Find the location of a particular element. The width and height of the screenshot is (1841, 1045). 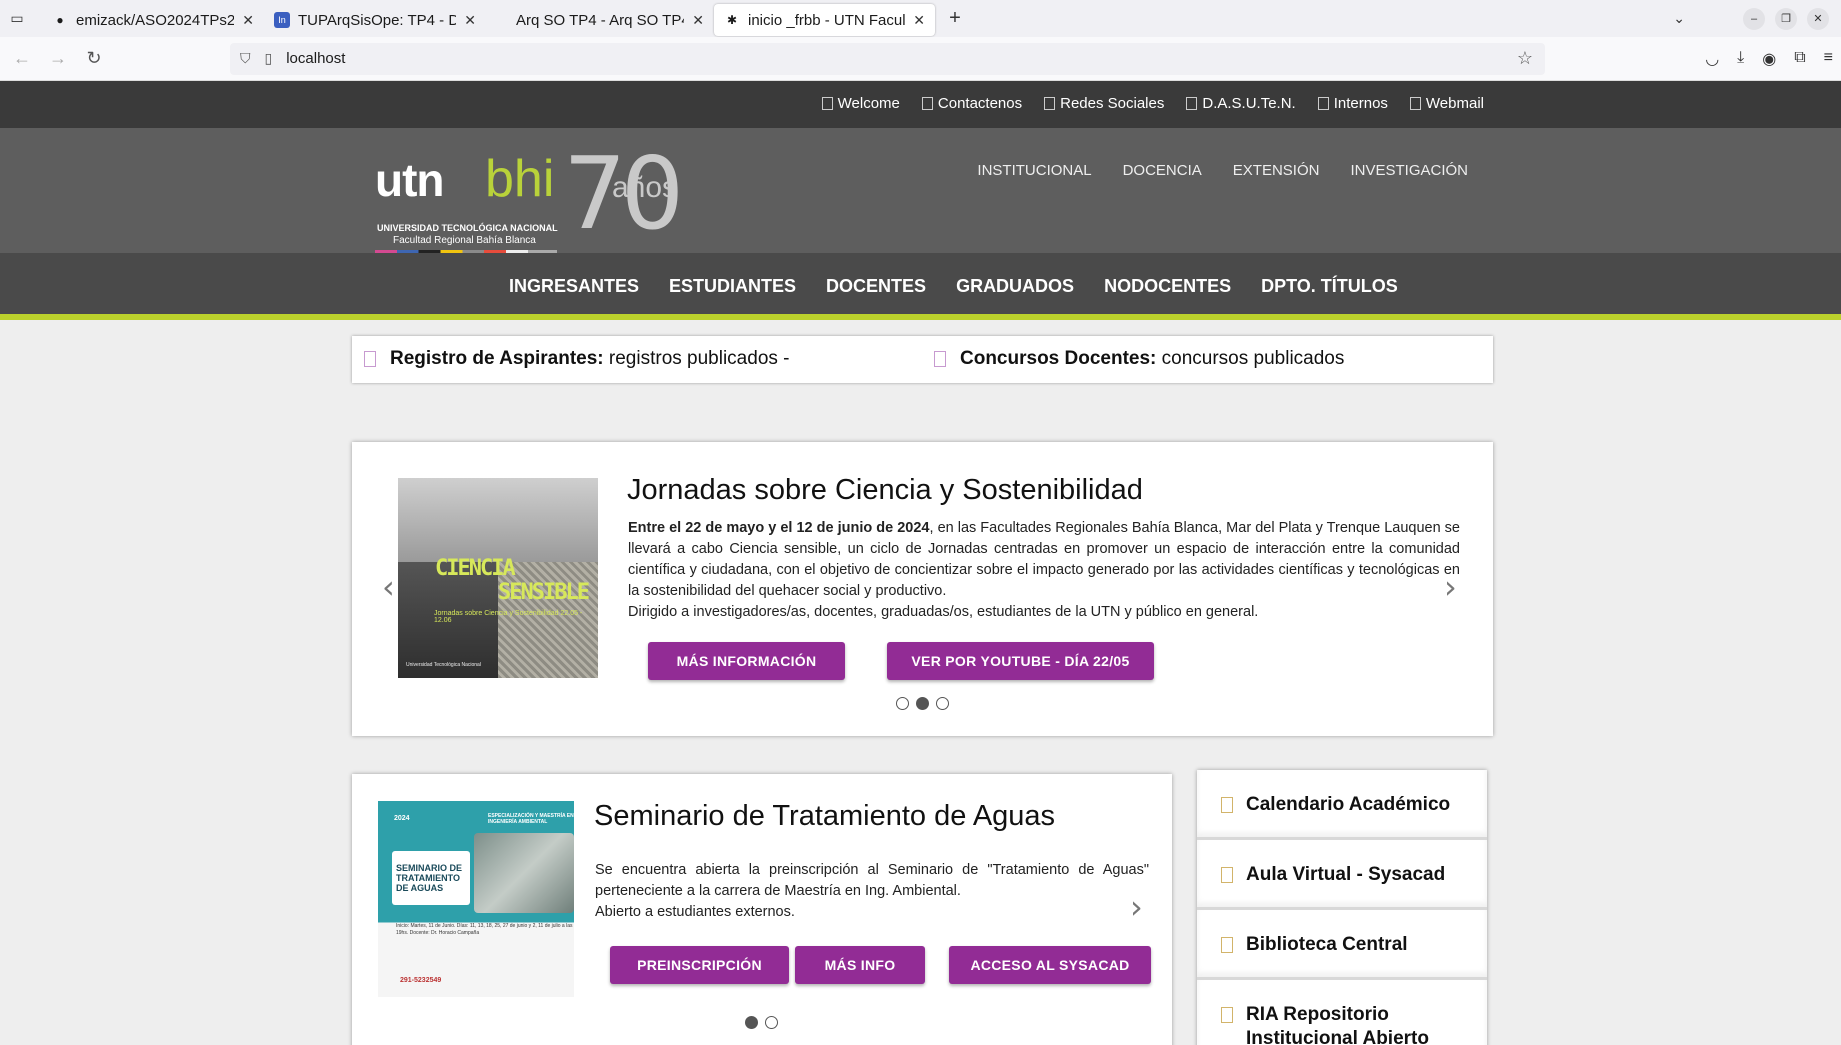

toolbar-icons: ◡ ⤓ ◉ ⧉ ≡ is located at coordinates (1769, 59).